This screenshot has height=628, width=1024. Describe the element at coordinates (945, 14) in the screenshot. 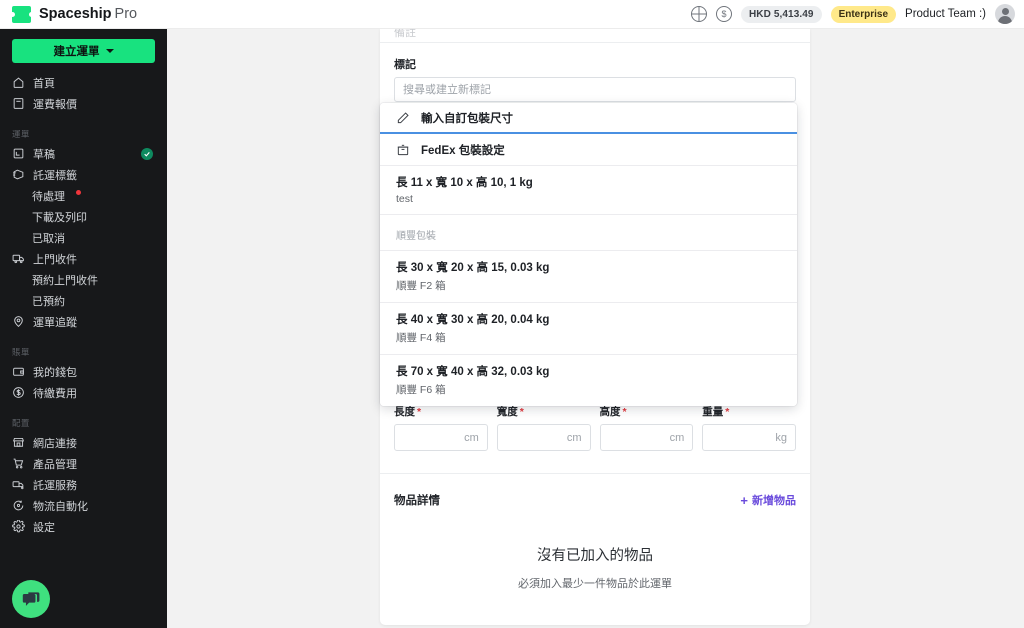

I see `user-name: Product Team :)` at that location.